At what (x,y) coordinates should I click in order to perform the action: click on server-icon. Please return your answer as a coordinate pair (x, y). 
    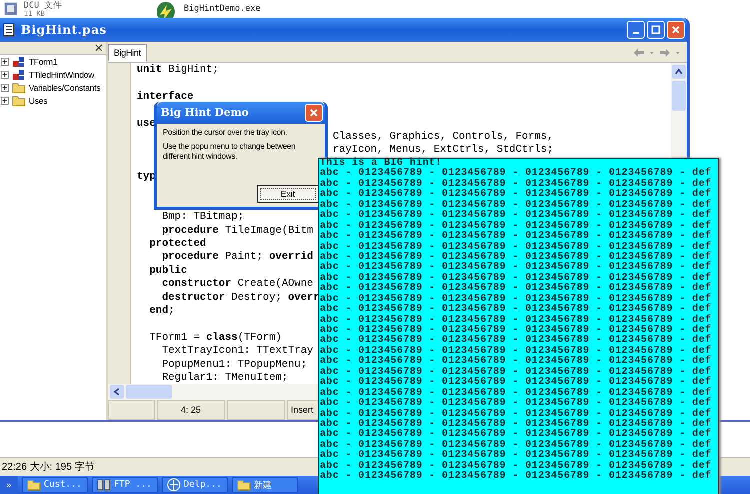
    Looking at the image, I should click on (104, 485).